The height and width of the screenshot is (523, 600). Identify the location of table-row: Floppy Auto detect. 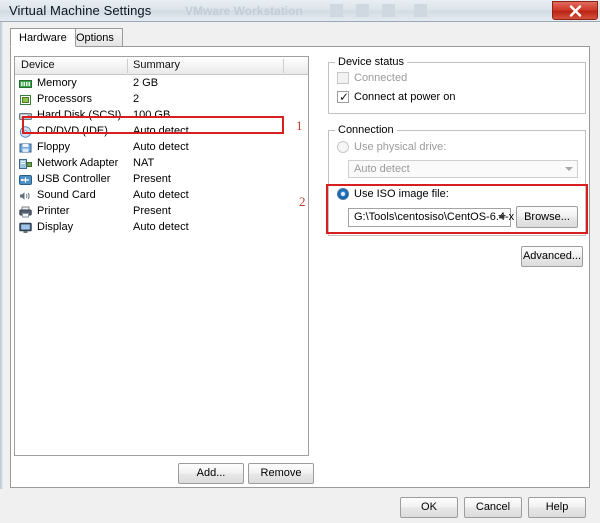
(161, 148).